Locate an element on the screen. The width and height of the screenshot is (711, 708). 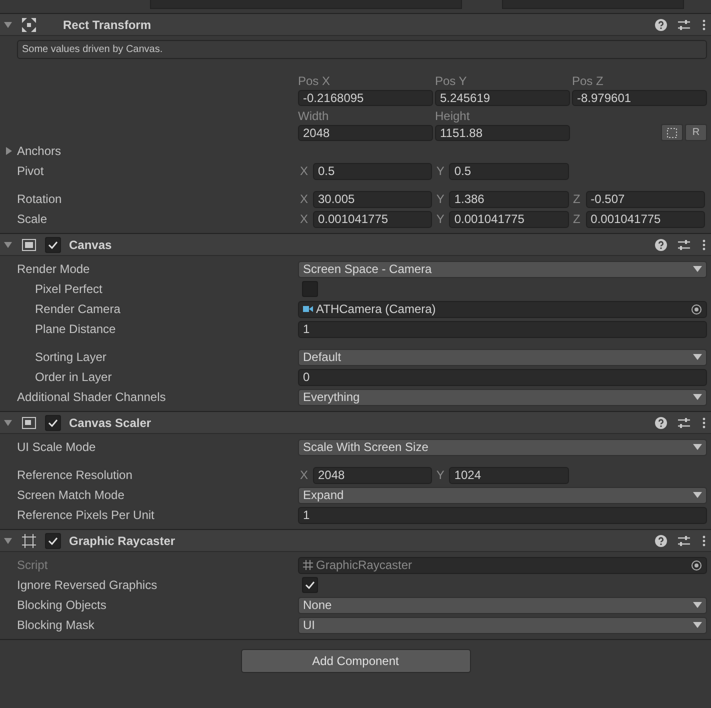
component-title: Graphic Raycaster is located at coordinates (122, 541).